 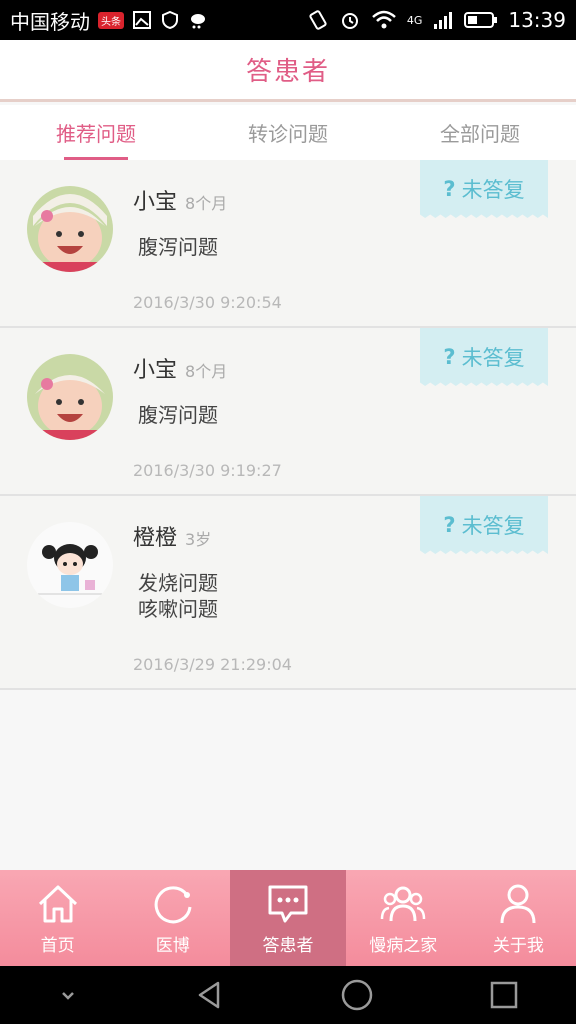 What do you see at coordinates (142, 20) in the screenshot?
I see `image-icon` at bounding box center [142, 20].